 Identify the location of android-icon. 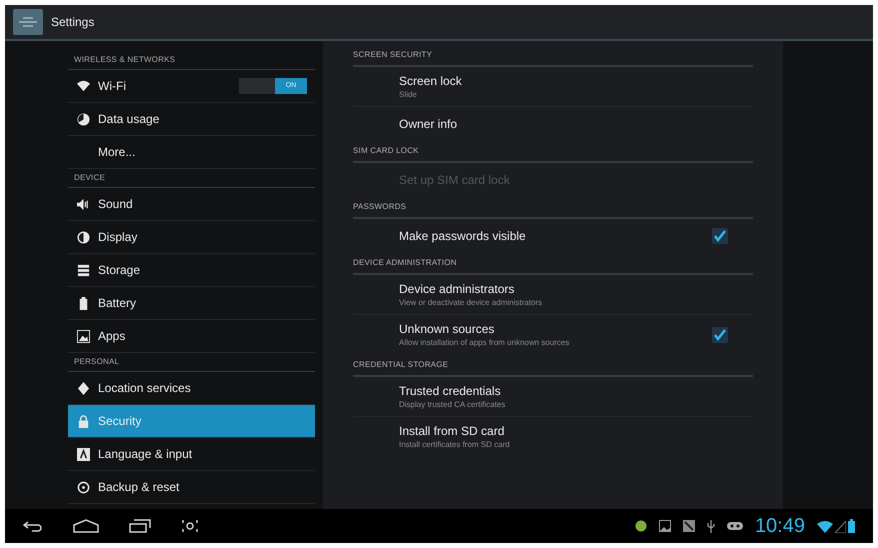
(640, 526).